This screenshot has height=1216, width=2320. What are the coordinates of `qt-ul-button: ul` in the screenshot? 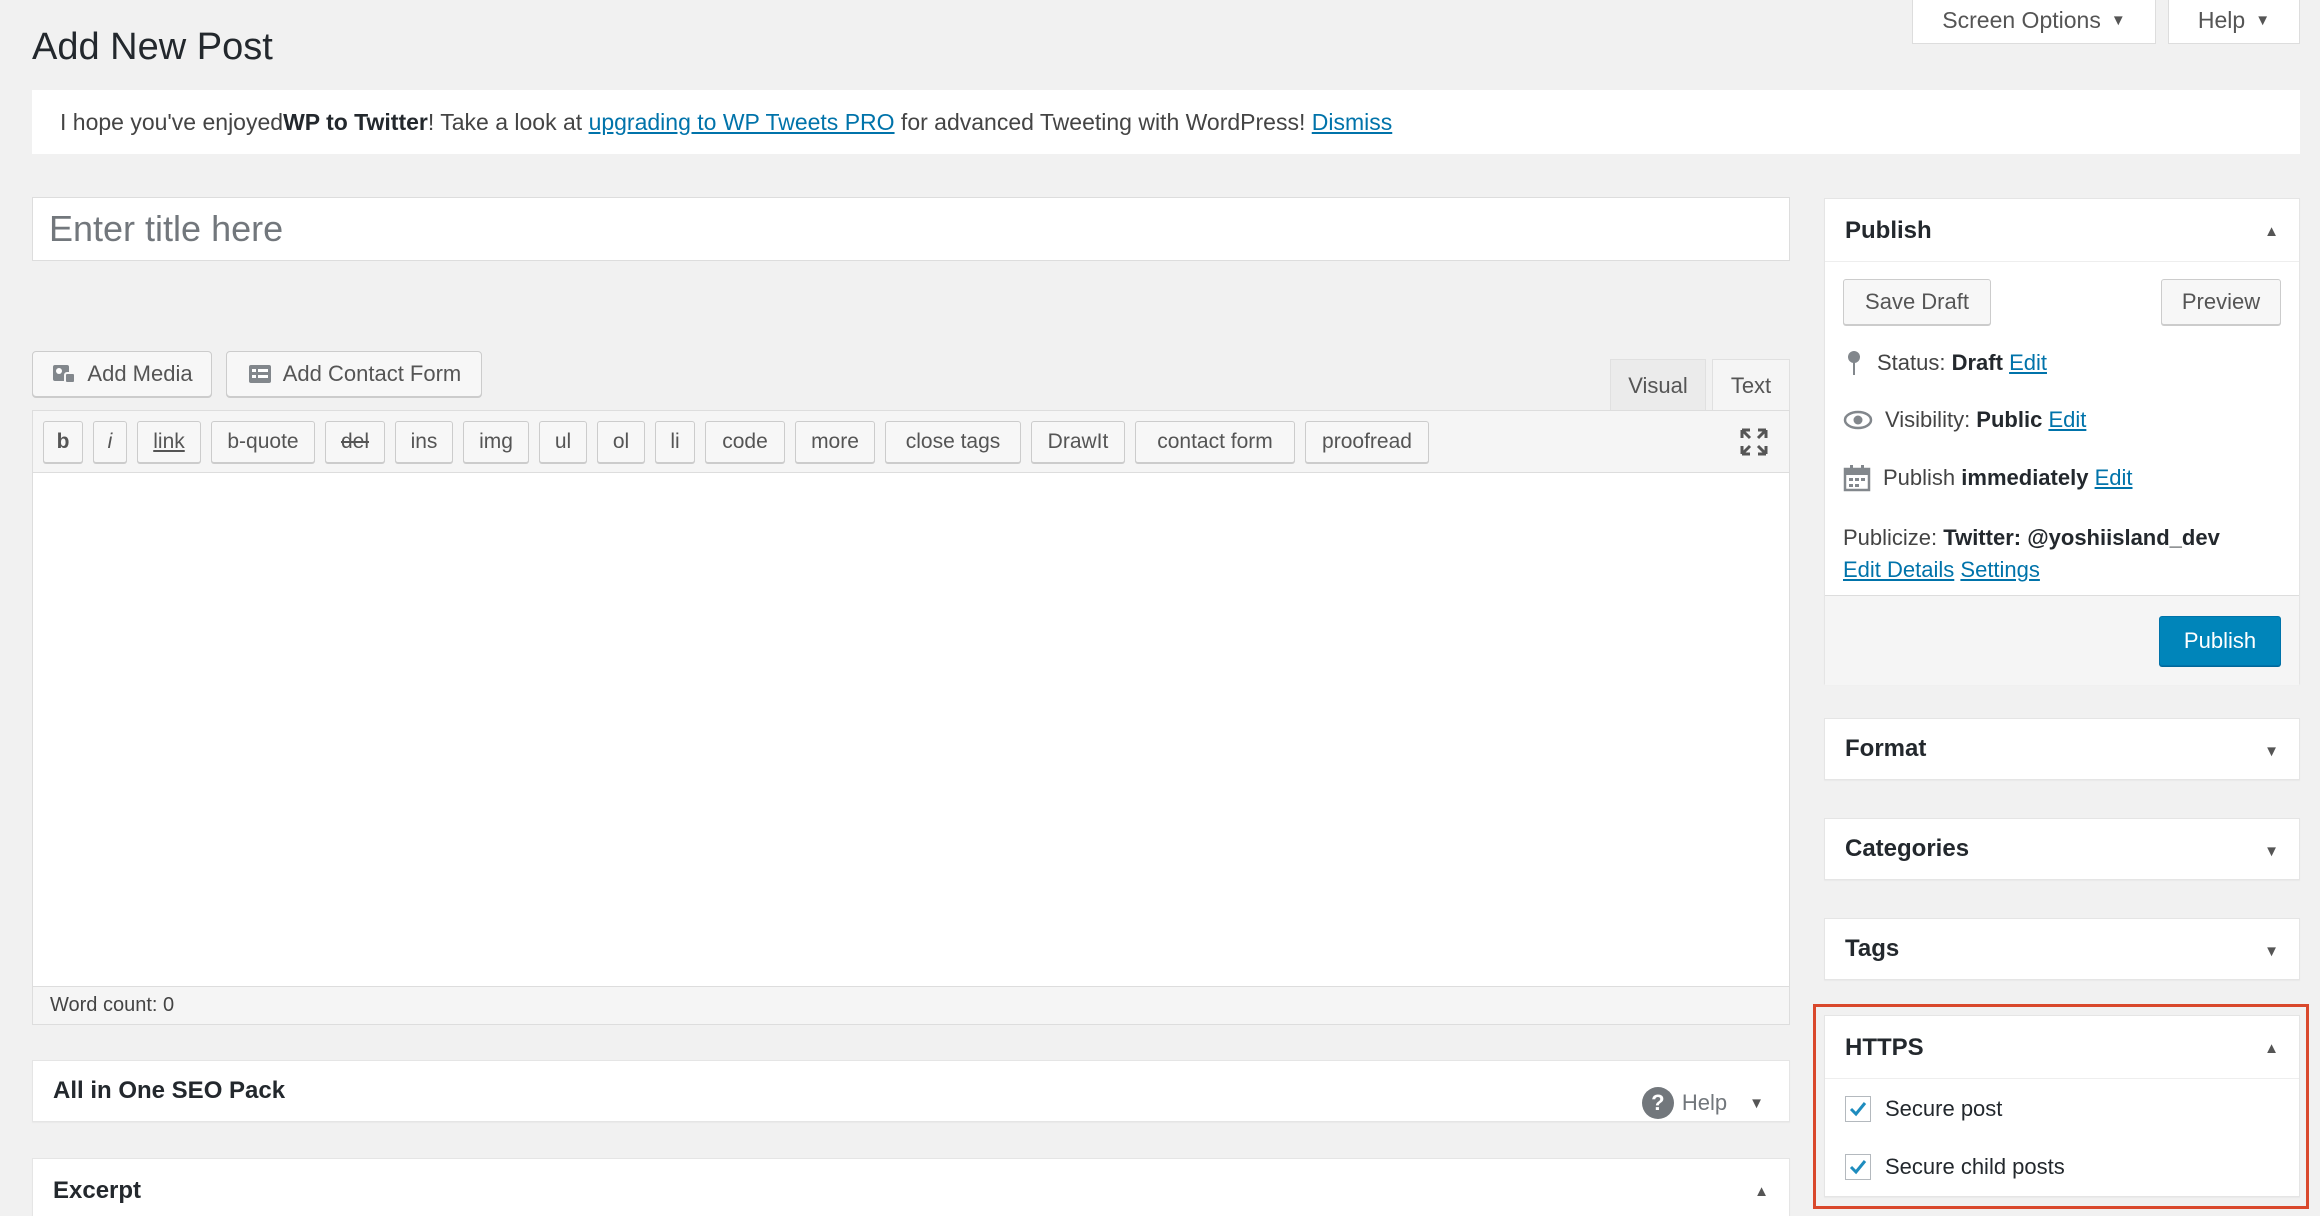 It's located at (563, 442).